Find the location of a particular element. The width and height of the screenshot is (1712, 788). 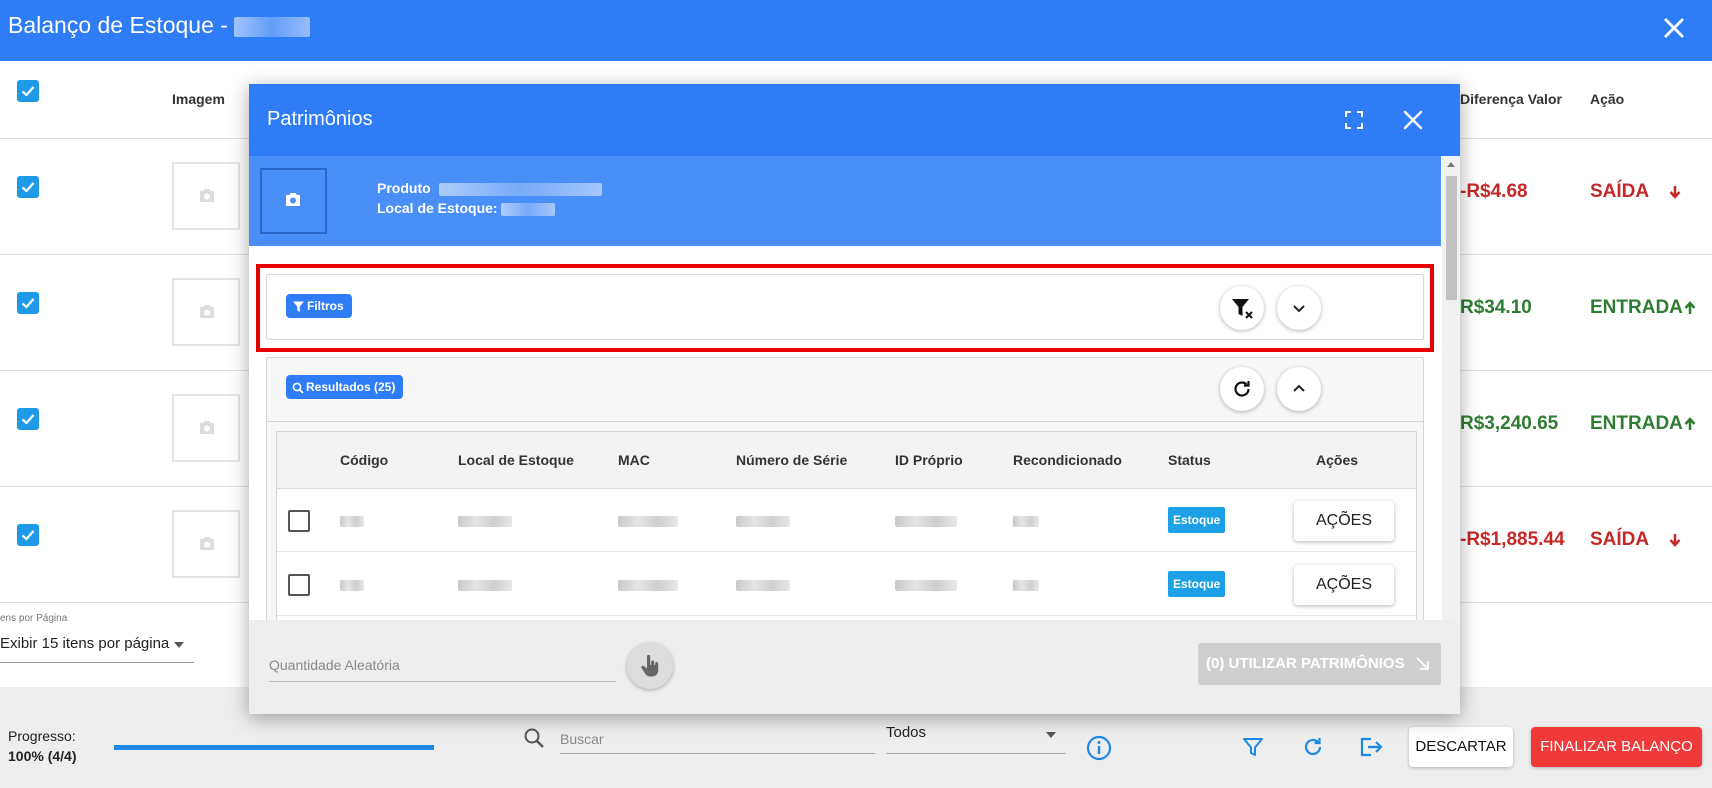

clear-filters-button is located at coordinates (1242, 308).